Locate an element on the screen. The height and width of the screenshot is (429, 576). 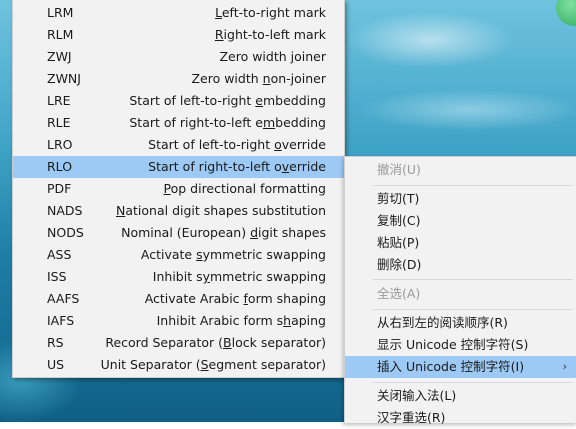
submenu-item-us: US Unit Separator (Segment separator) is located at coordinates (178, 365).